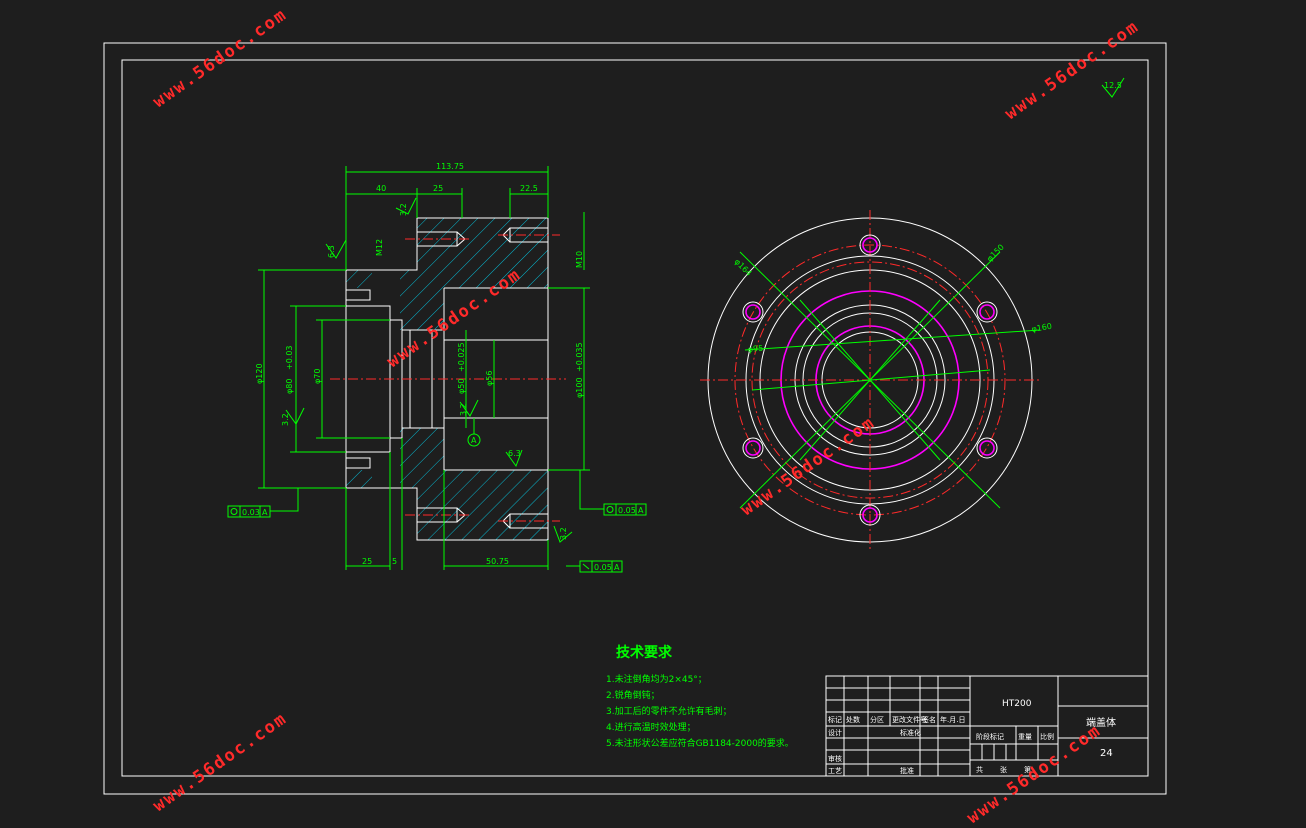 This screenshot has height=828, width=1306. What do you see at coordinates (700, 744) in the screenshot?
I see `tech-item-5: 5.未注形状公差应符合GB1184-2000的要求。` at bounding box center [700, 744].